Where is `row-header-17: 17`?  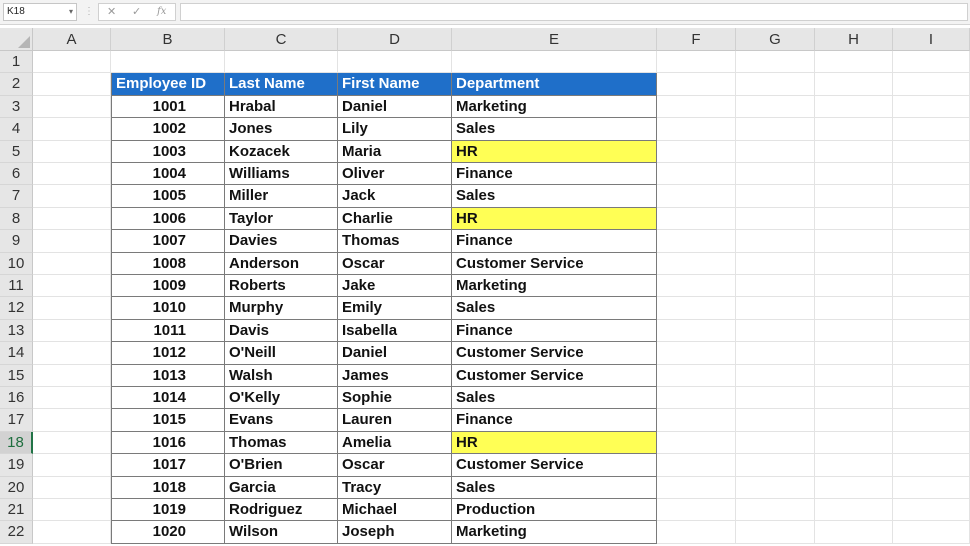 row-header-17: 17 is located at coordinates (16, 420).